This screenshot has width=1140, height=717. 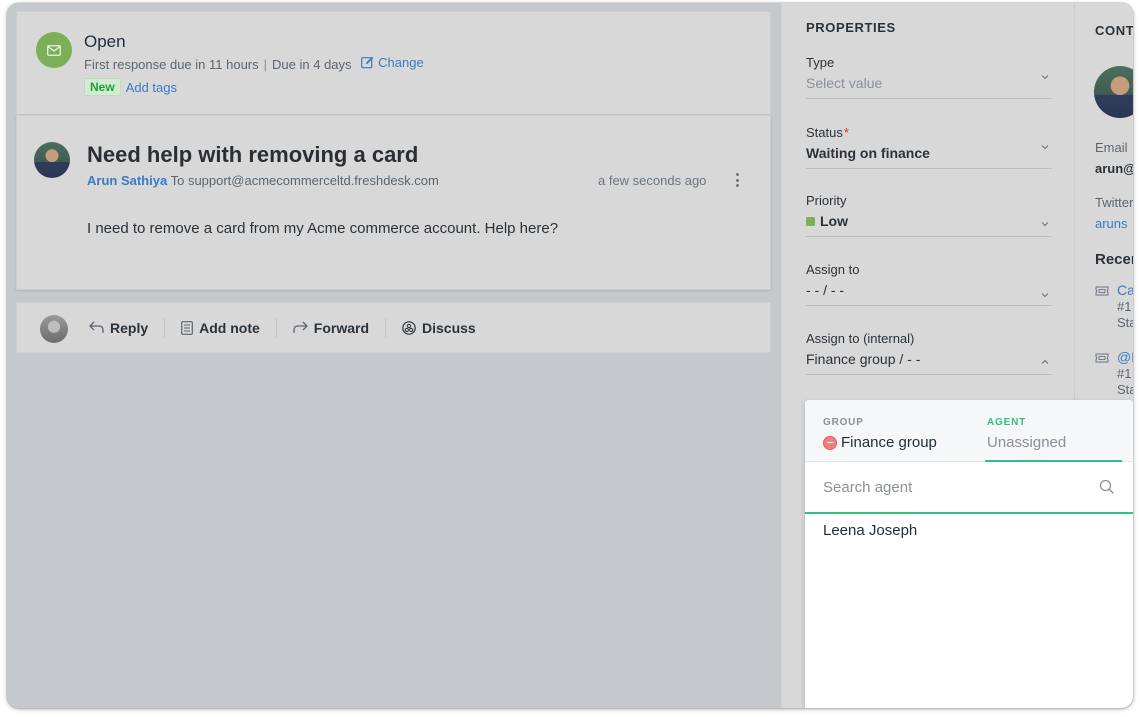 What do you see at coordinates (1111, 147) in the screenshot?
I see `email-label: Email` at bounding box center [1111, 147].